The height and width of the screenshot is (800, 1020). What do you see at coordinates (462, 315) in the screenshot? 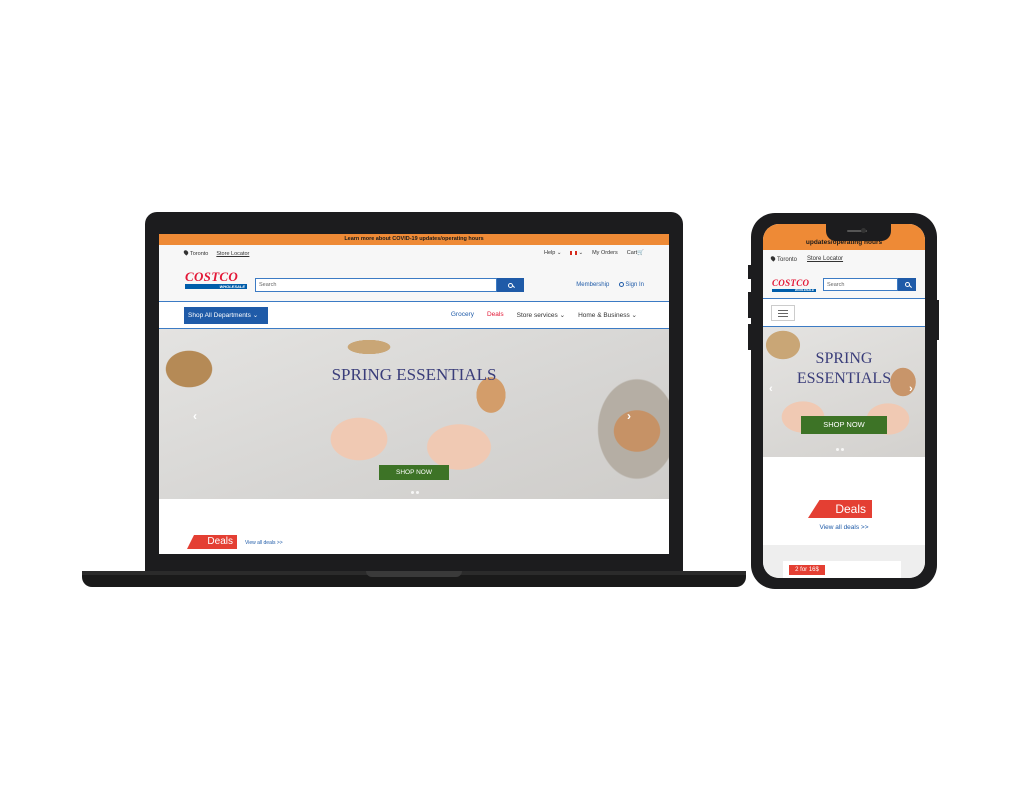
I see `nav-grocery: Grocery` at bounding box center [462, 315].